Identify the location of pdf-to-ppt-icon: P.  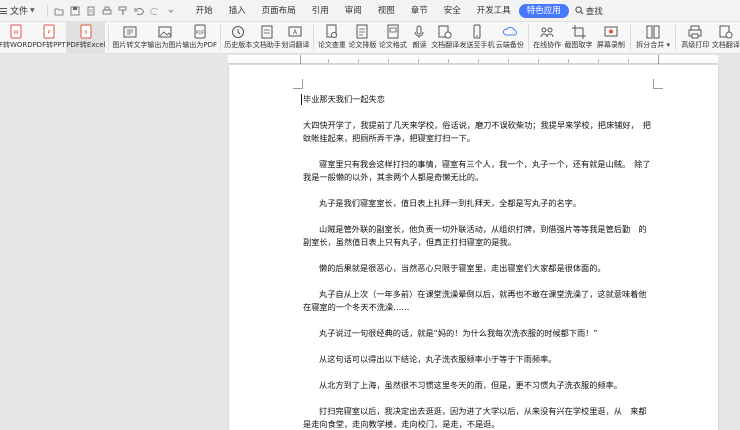
(49, 32).